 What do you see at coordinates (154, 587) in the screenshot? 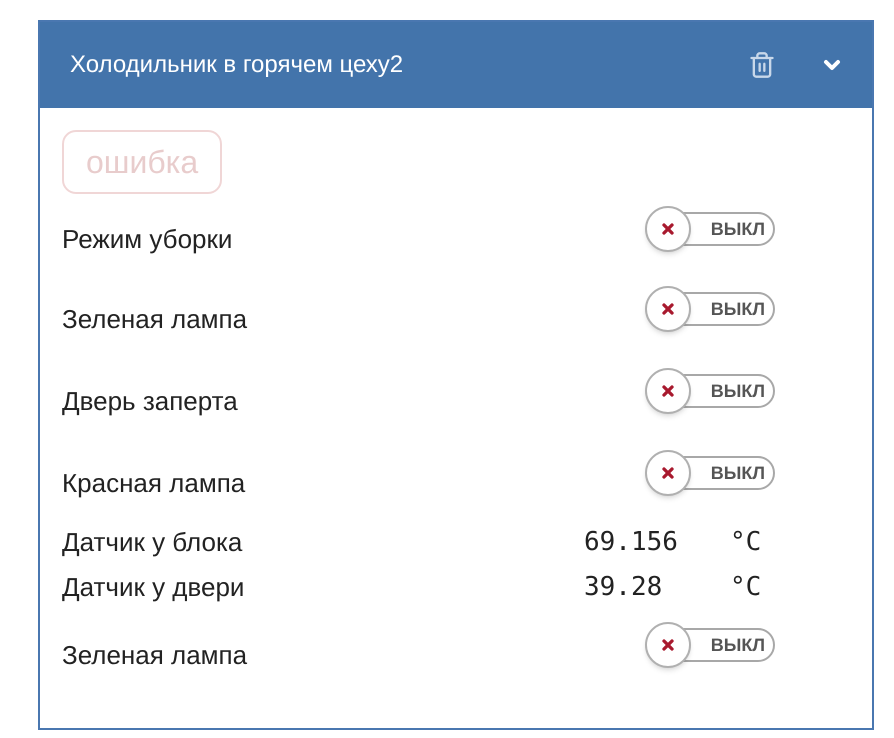
I see `row-label: Датчик у двери` at bounding box center [154, 587].